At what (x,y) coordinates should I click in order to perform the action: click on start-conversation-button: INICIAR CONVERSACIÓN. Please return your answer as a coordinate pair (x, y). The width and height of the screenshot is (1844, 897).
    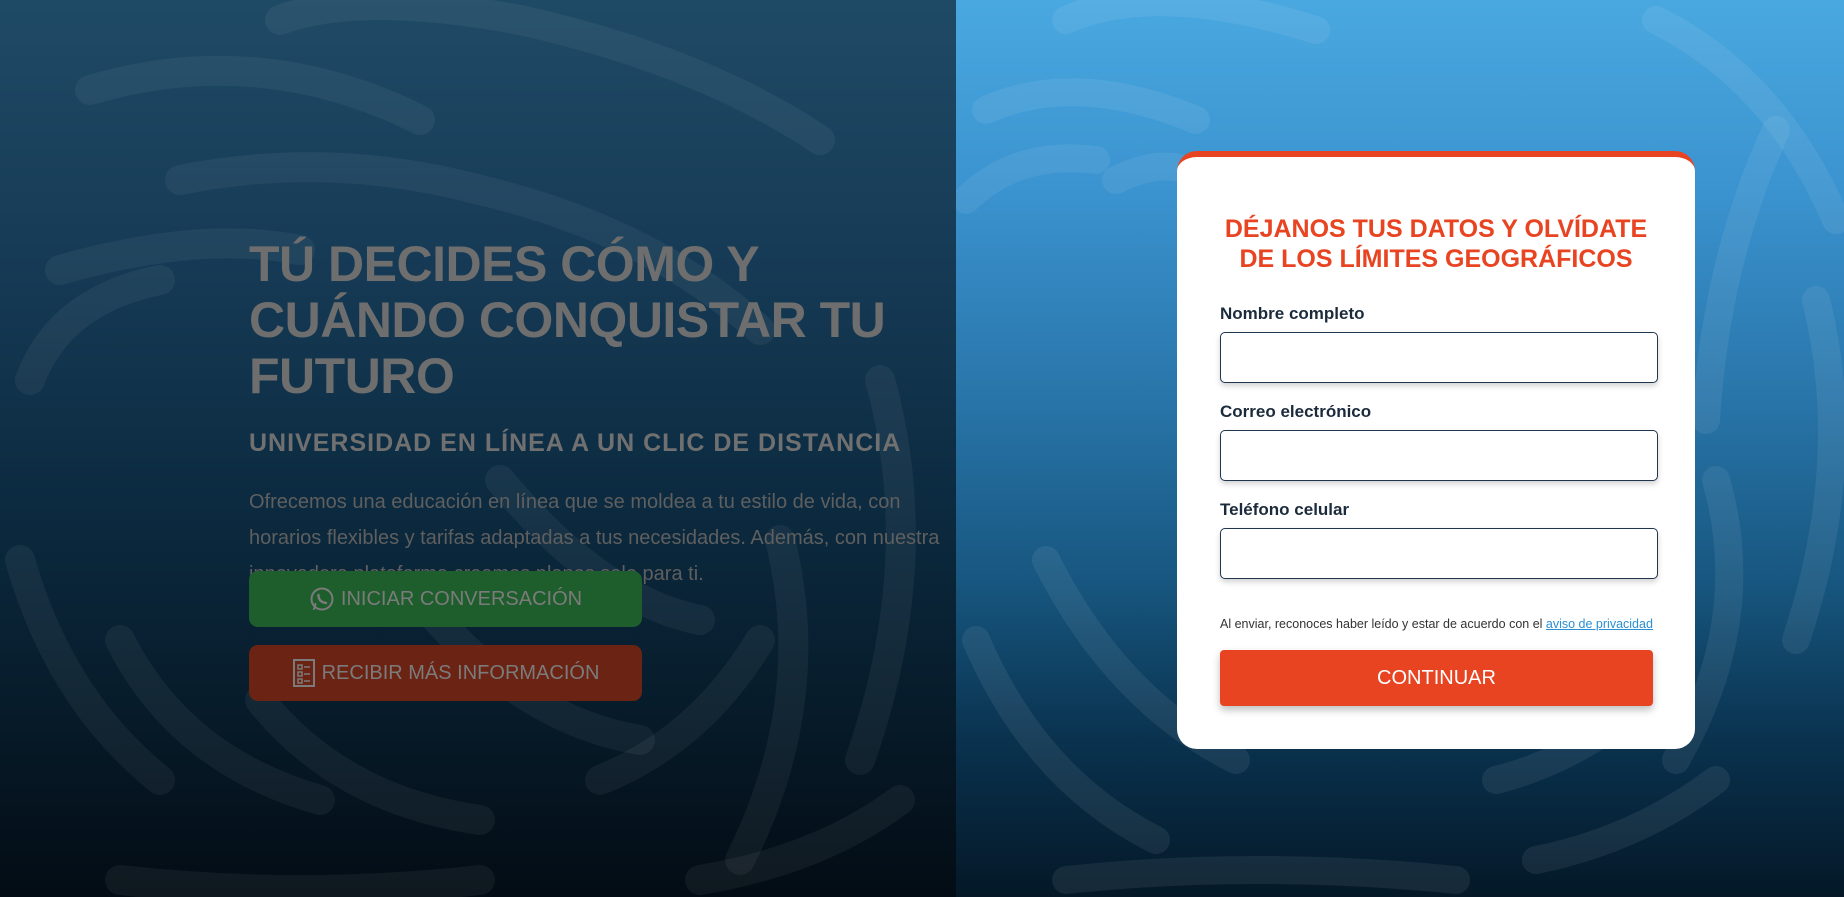
    Looking at the image, I should click on (445, 599).